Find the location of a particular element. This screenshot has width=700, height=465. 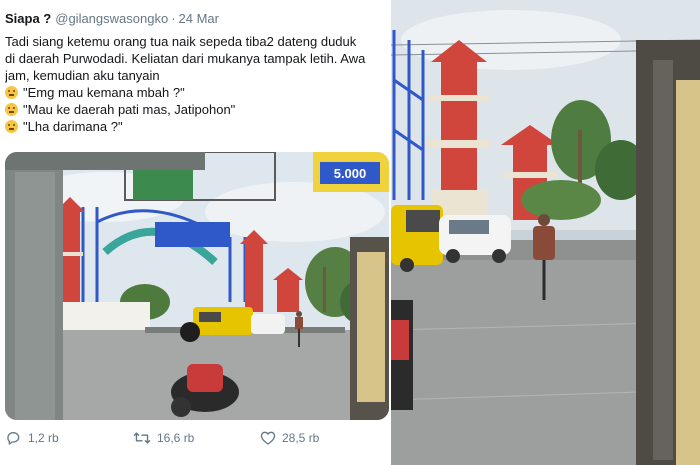

quote-line: "Emg mau kemana mbah ?" is located at coordinates (197, 92).